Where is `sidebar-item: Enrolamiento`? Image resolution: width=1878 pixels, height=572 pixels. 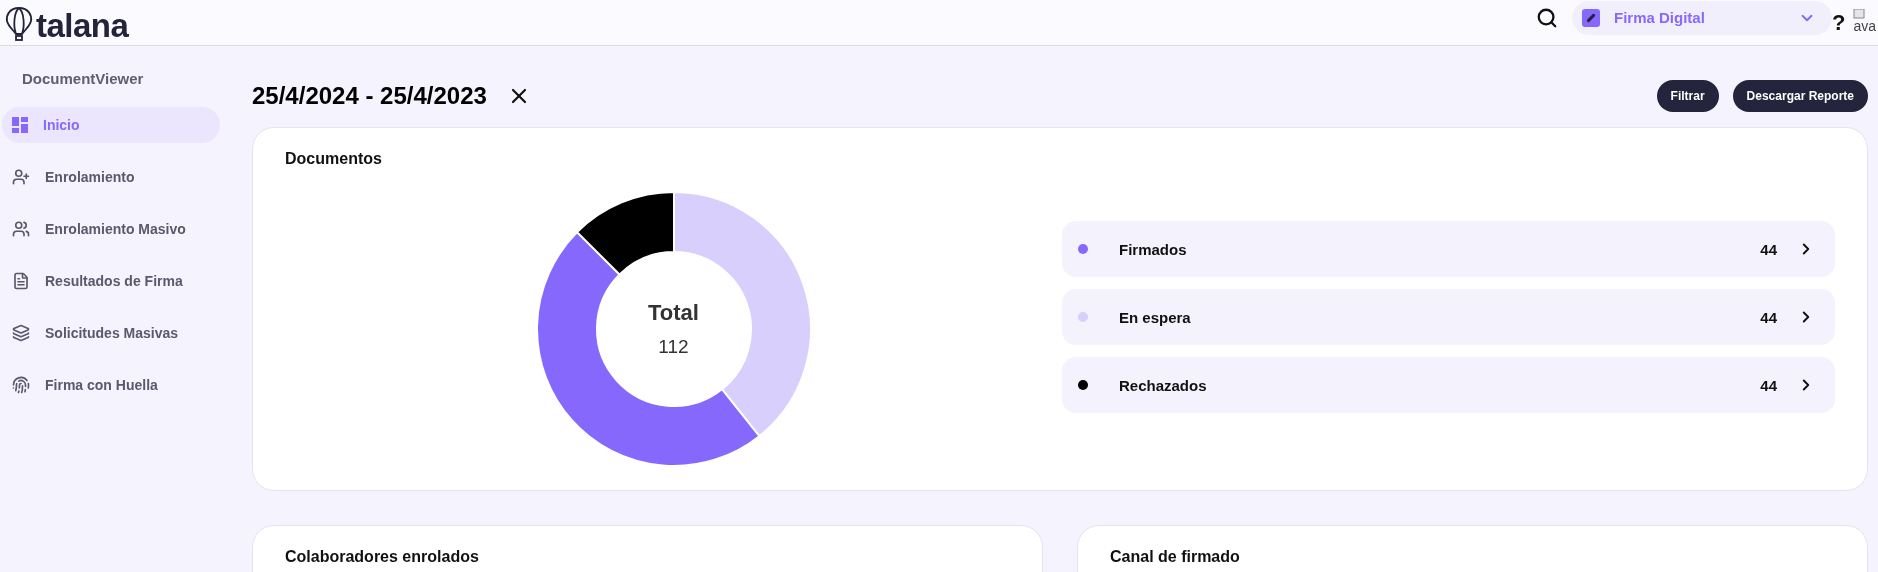
sidebar-item: Enrolamiento is located at coordinates (111, 177).